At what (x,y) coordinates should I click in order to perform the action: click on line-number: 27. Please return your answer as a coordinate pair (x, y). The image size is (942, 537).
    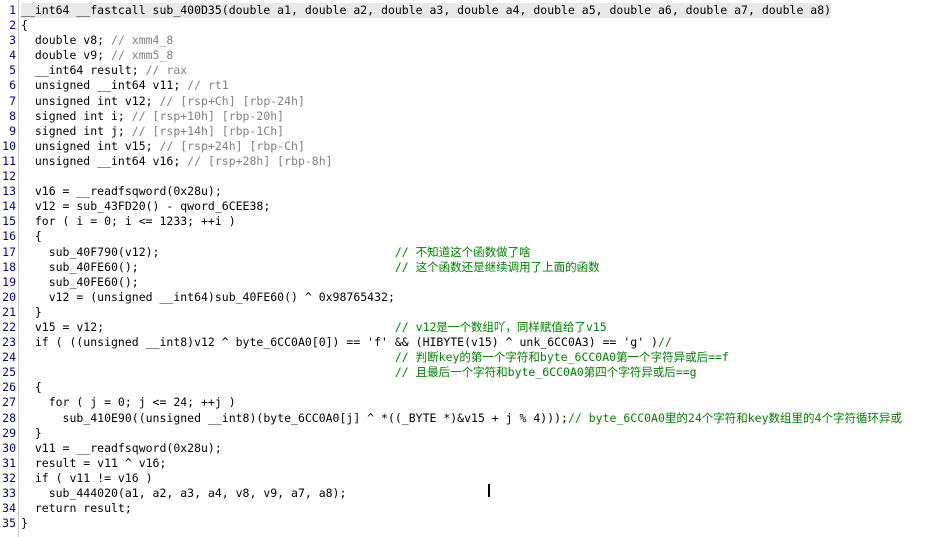
    Looking at the image, I should click on (9, 402).